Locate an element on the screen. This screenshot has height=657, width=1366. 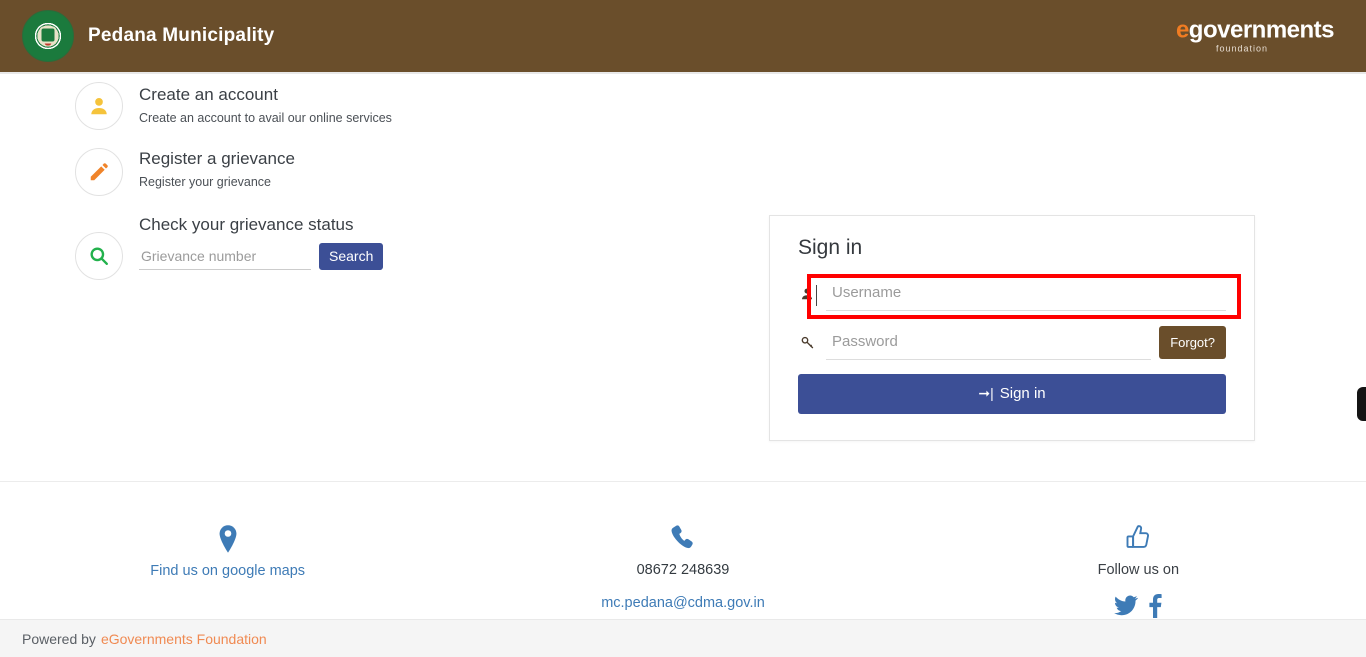
grievance-search-row: Search is located at coordinates (261, 256).